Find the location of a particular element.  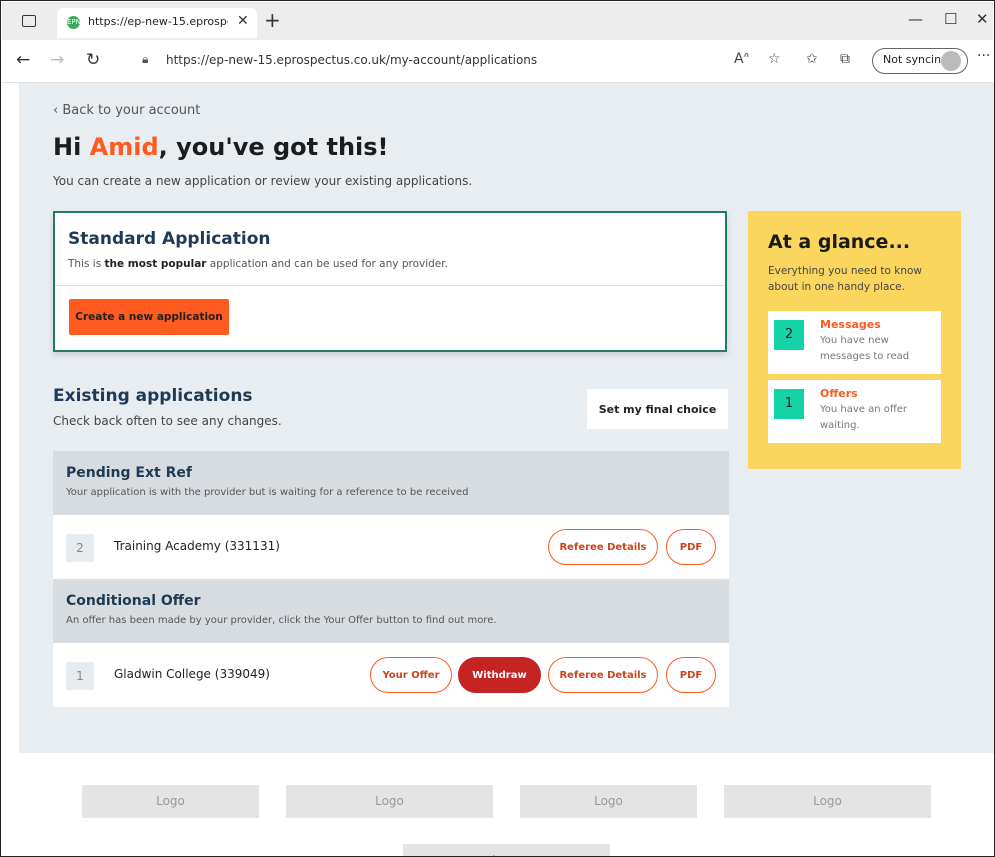

new-tab-icon: + is located at coordinates (272, 20).